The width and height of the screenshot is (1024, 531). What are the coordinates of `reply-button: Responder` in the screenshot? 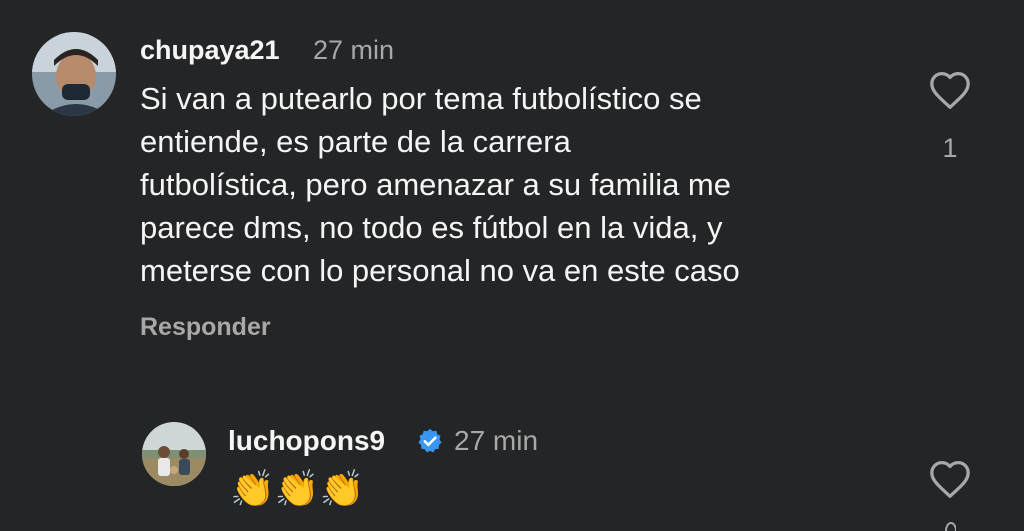 It's located at (205, 327).